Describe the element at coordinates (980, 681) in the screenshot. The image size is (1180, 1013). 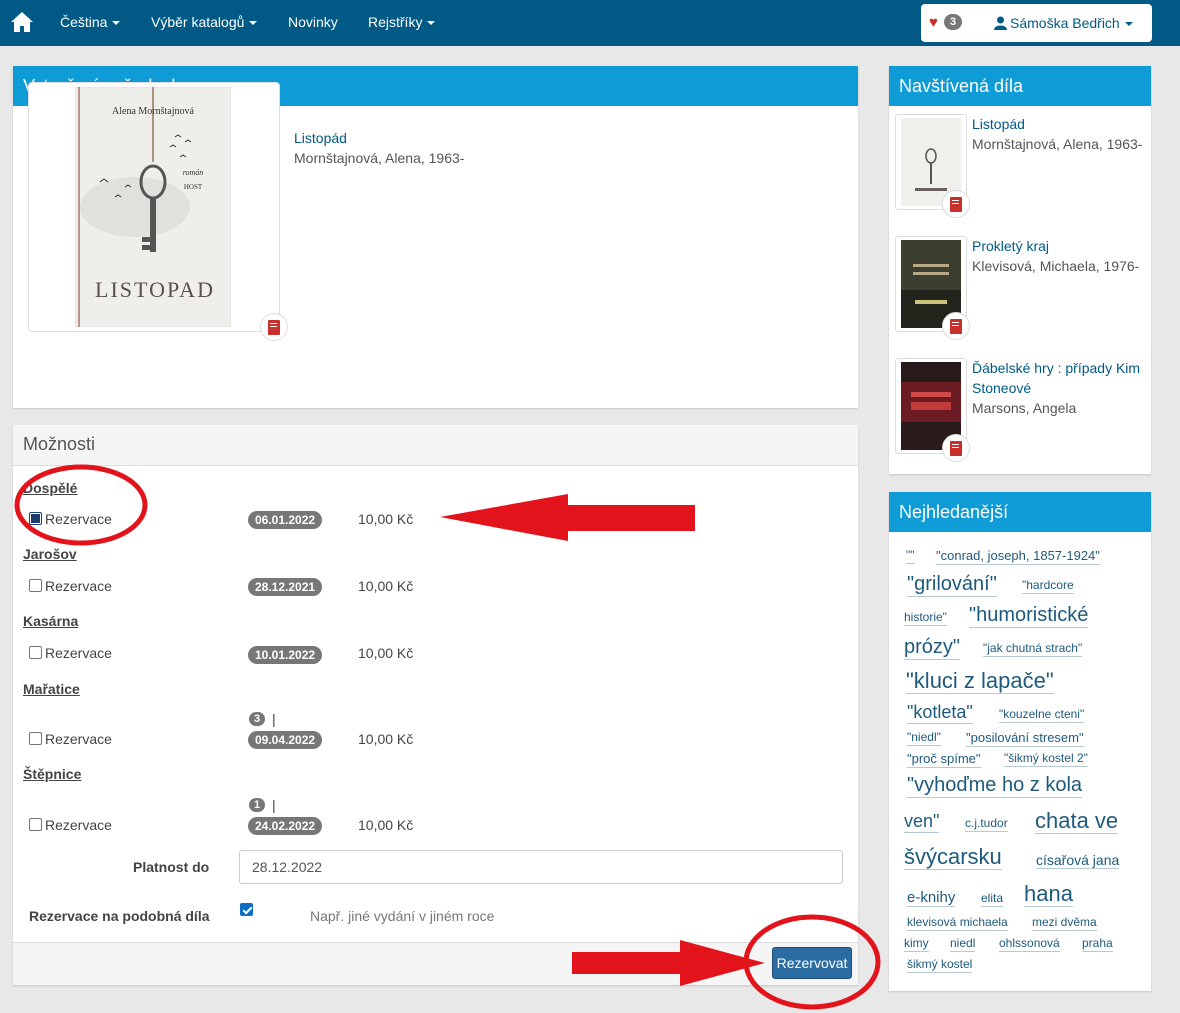
I see `tag-link: "kluci z lapače"` at that location.